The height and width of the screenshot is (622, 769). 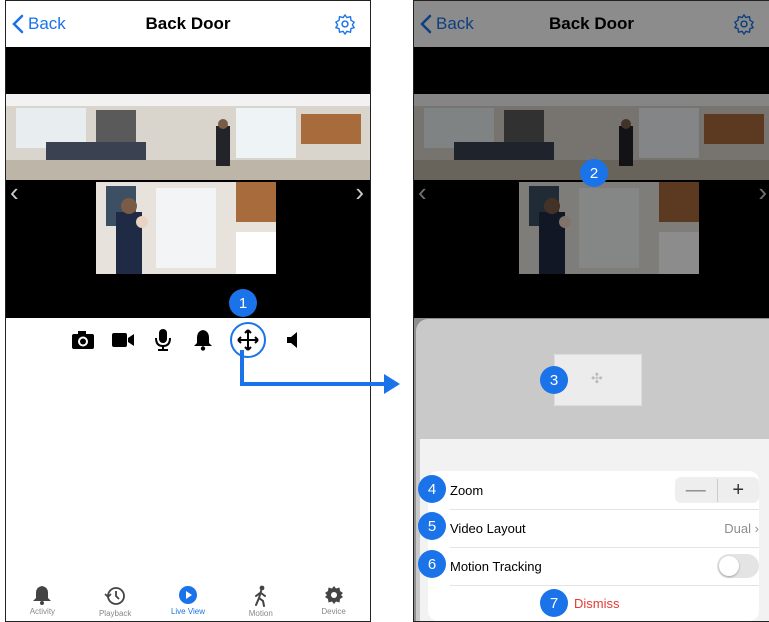 What do you see at coordinates (320, 372) in the screenshot?
I see `connector-arrow` at bounding box center [320, 372].